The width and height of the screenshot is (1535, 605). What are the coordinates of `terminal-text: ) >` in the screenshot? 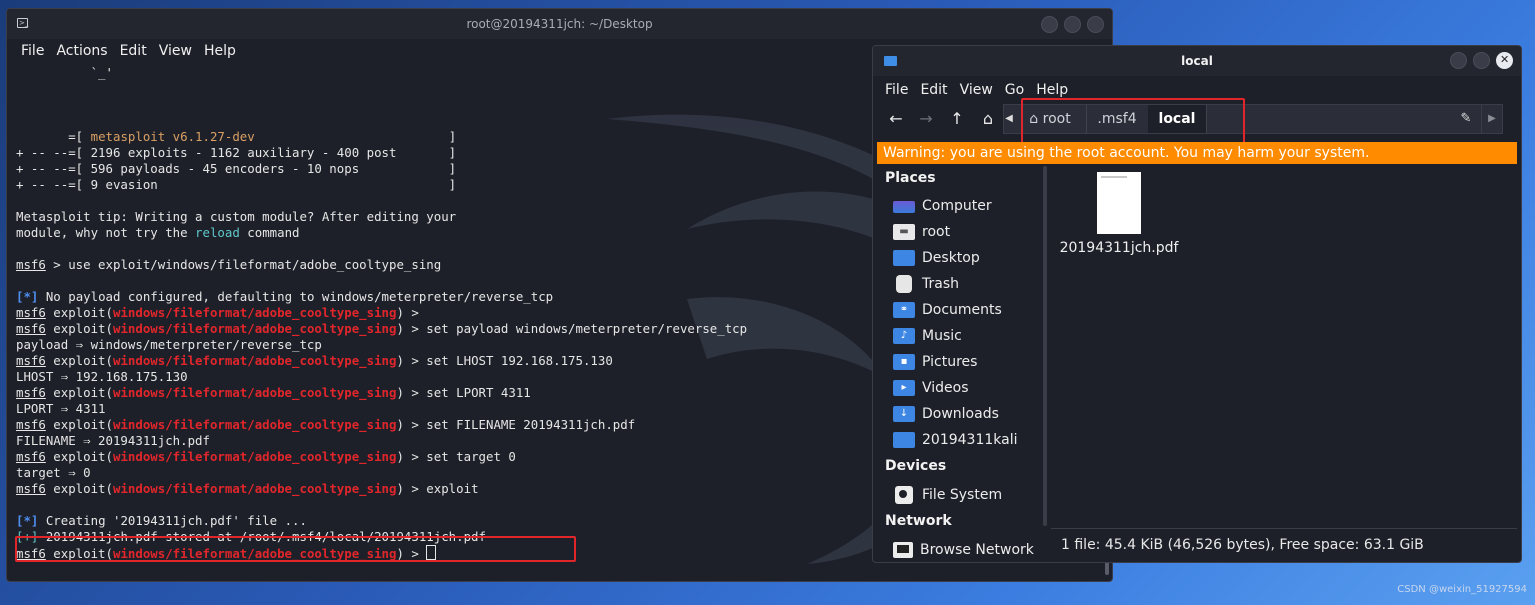 It's located at (407, 312).